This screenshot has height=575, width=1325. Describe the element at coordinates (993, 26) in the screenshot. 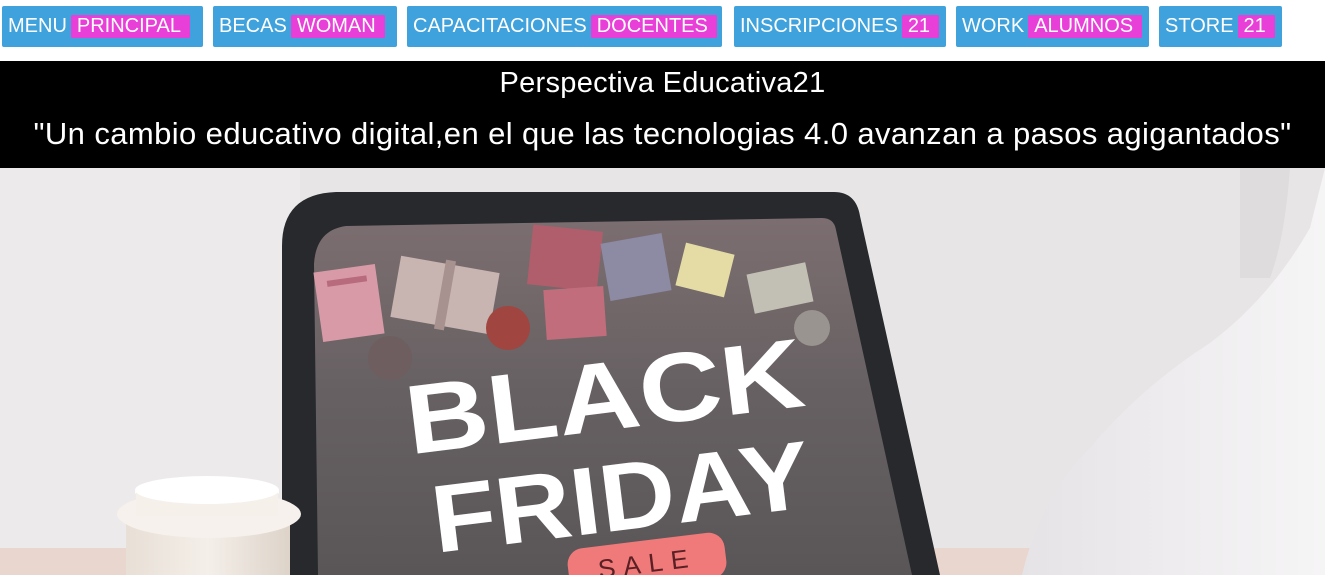

I see `nav-label: WORK` at that location.